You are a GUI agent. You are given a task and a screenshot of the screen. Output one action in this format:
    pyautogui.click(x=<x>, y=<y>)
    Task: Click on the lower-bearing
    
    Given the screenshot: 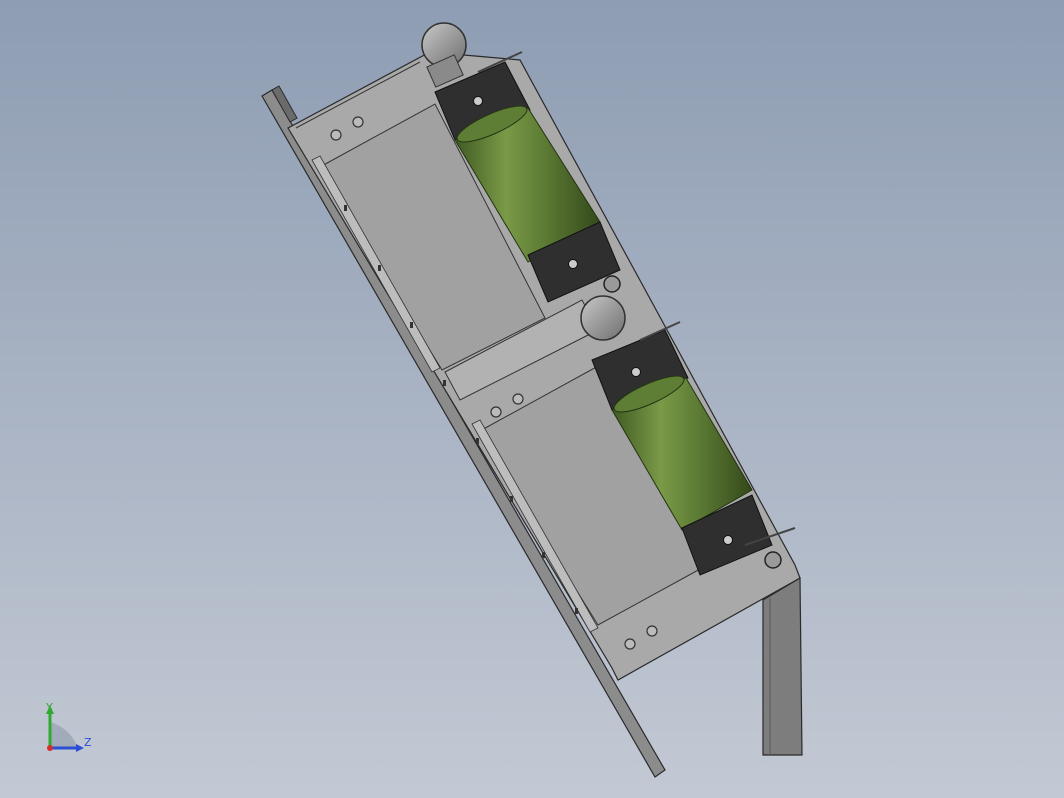 What is the action you would take?
    pyautogui.click(x=773, y=560)
    